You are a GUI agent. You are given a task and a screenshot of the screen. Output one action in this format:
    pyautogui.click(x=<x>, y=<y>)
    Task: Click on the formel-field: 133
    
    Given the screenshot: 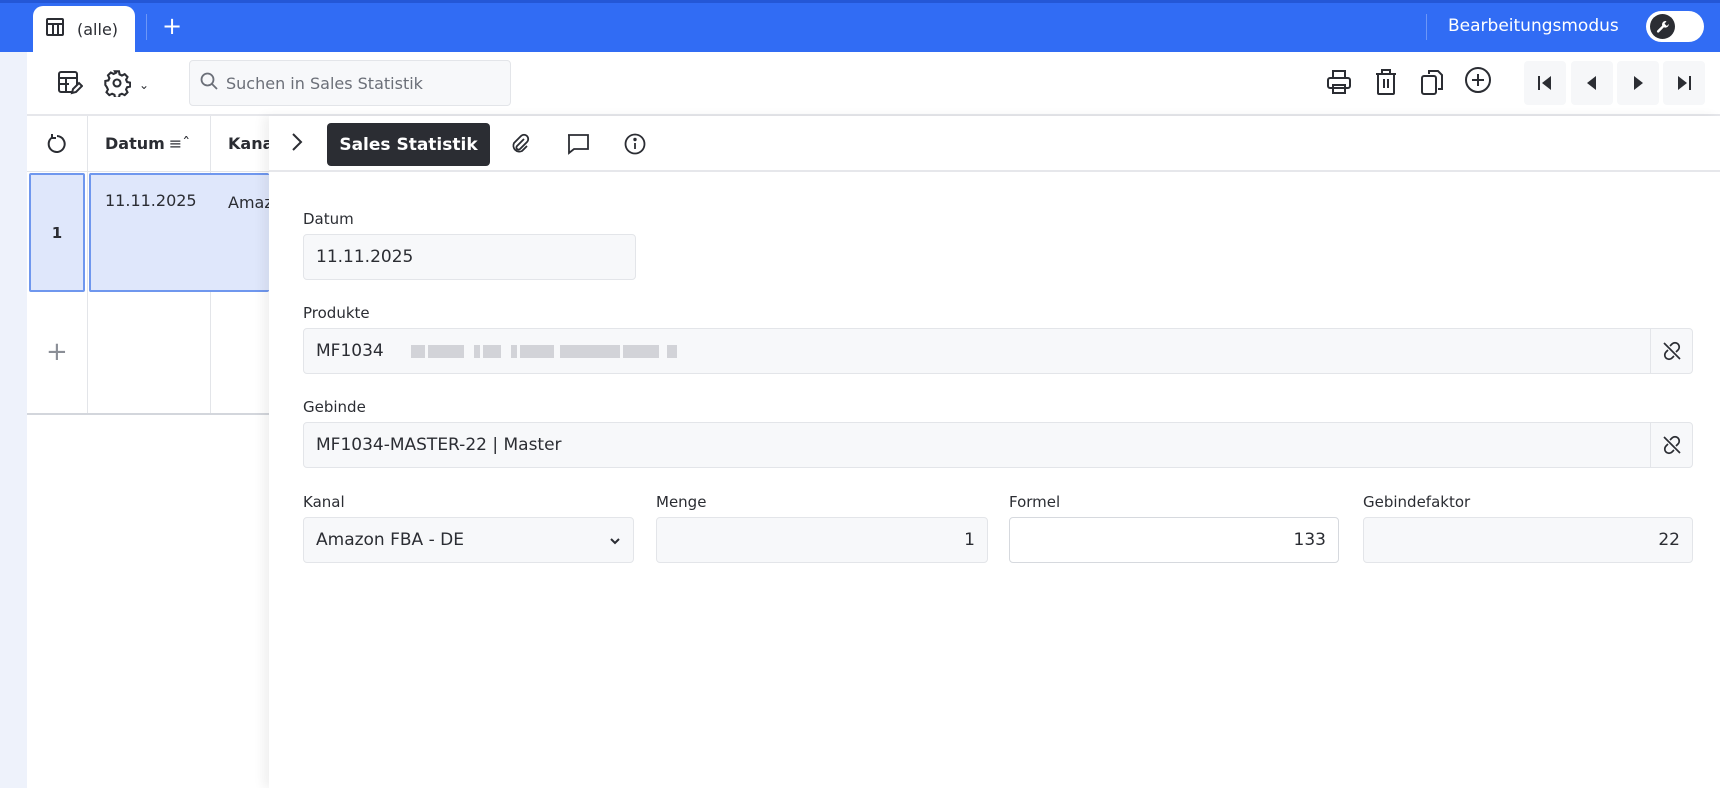 What is the action you would take?
    pyautogui.click(x=1174, y=540)
    